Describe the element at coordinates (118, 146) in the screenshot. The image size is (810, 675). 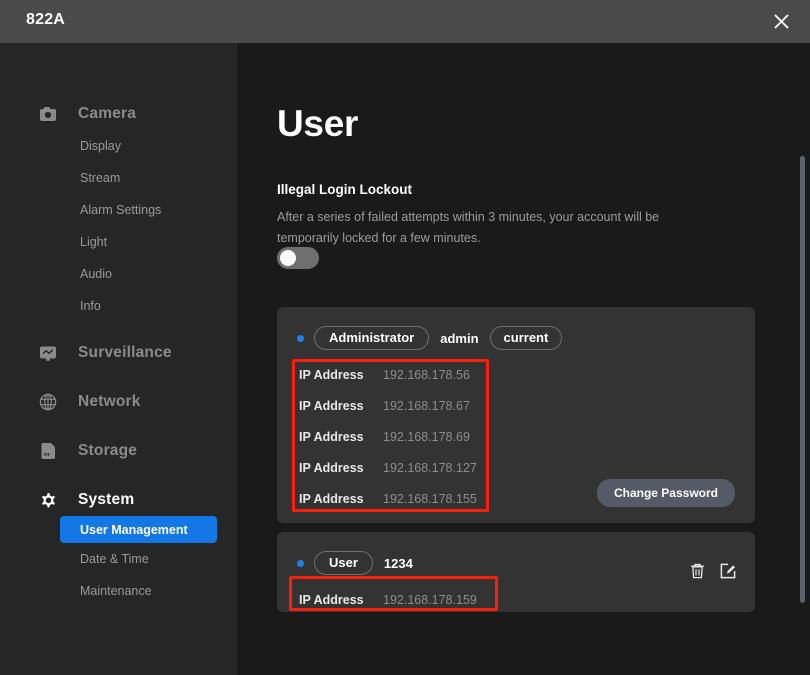
I see `sidebar-item-display: Display` at that location.